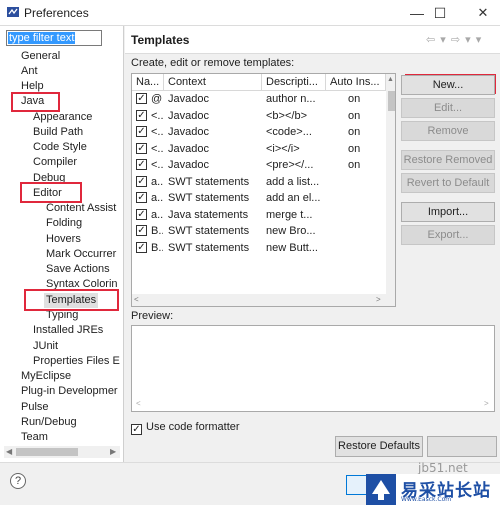 The height and width of the screenshot is (505, 500). What do you see at coordinates (259, 116) in the screenshot?
I see `table-row: ✓ <.. Javadoc <b></b> on` at bounding box center [259, 116].